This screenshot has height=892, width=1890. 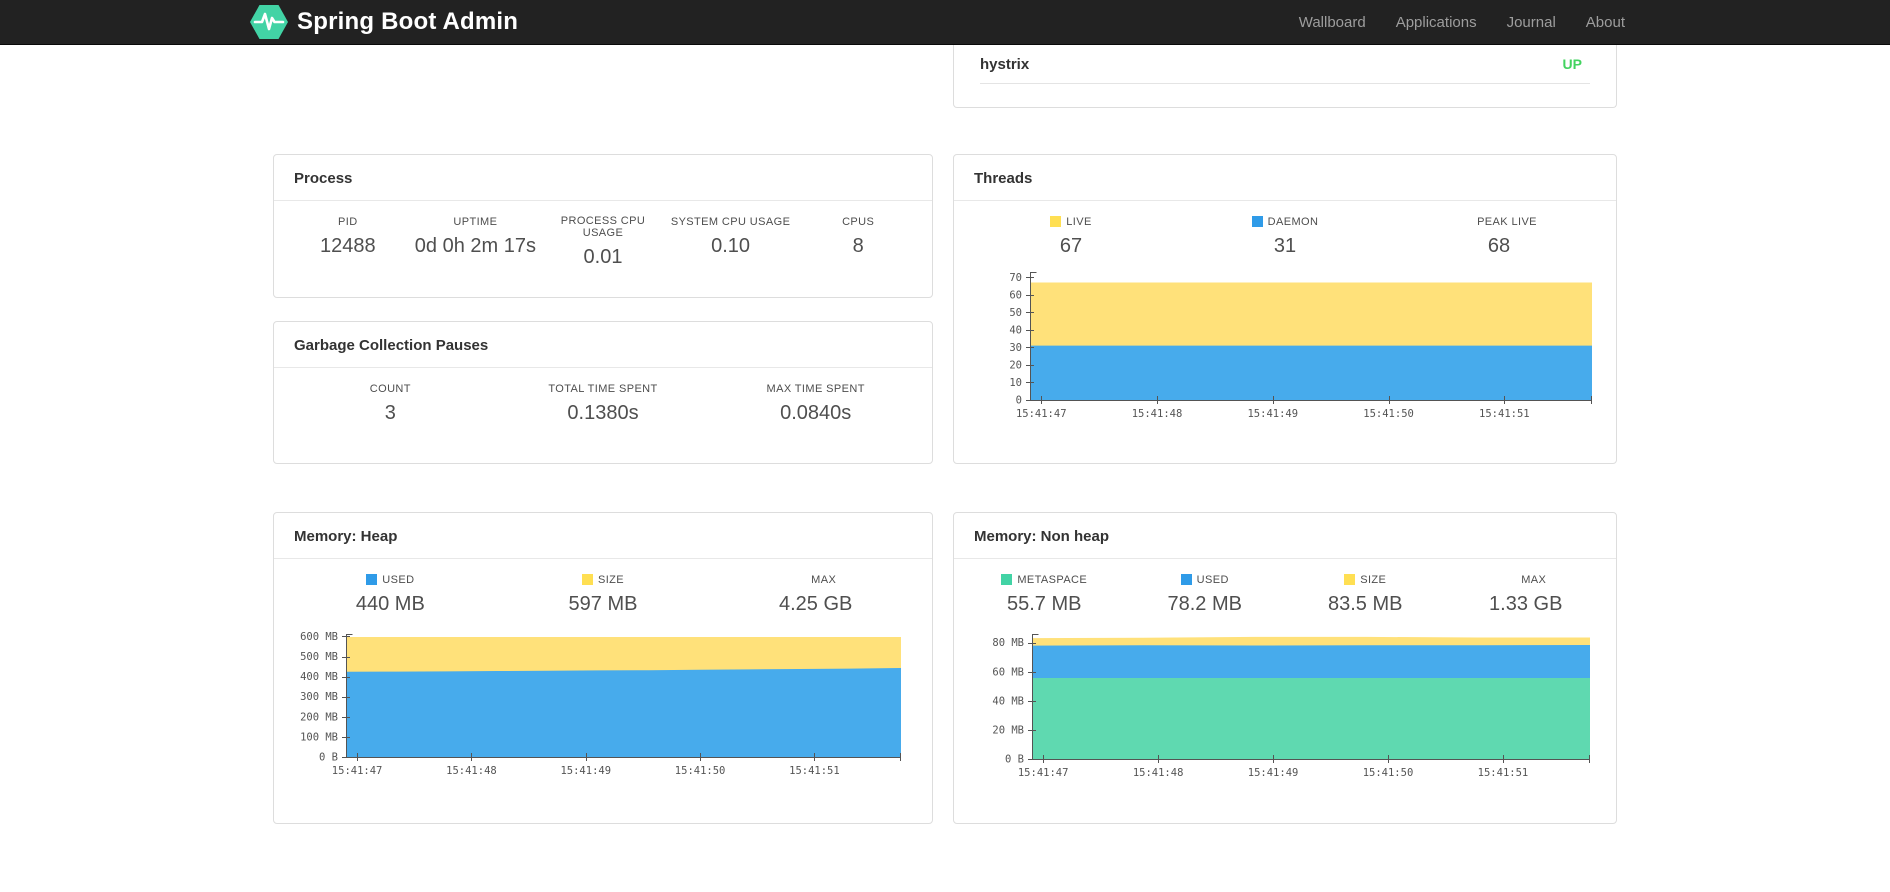 What do you see at coordinates (347, 236) in the screenshot?
I see `metric-pid: PID 12488` at bounding box center [347, 236].